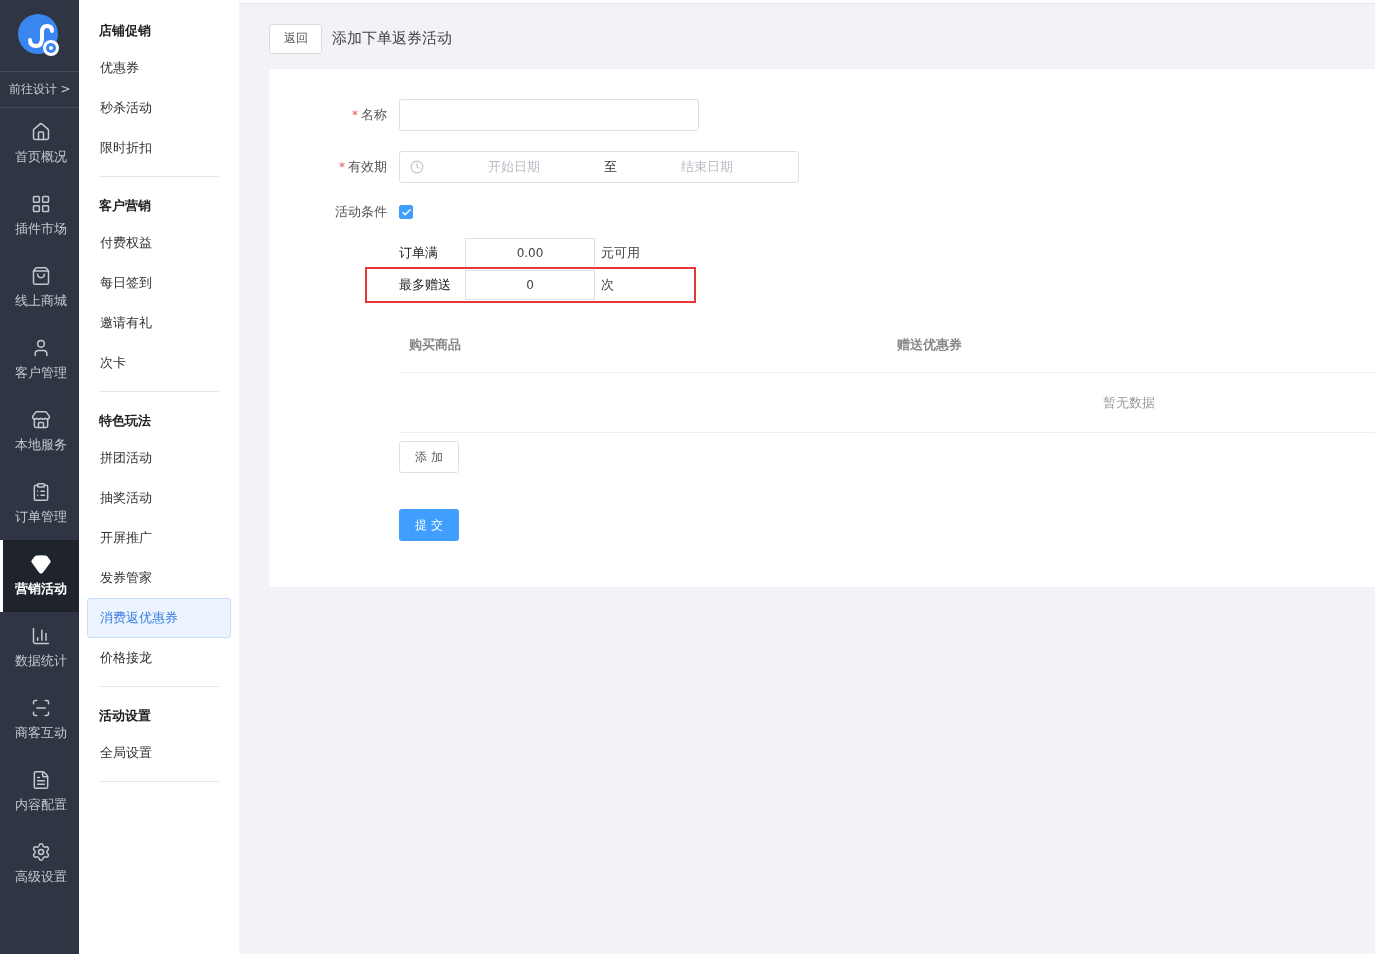  What do you see at coordinates (39, 144) in the screenshot?
I see `nav-item: 首页概况` at bounding box center [39, 144].